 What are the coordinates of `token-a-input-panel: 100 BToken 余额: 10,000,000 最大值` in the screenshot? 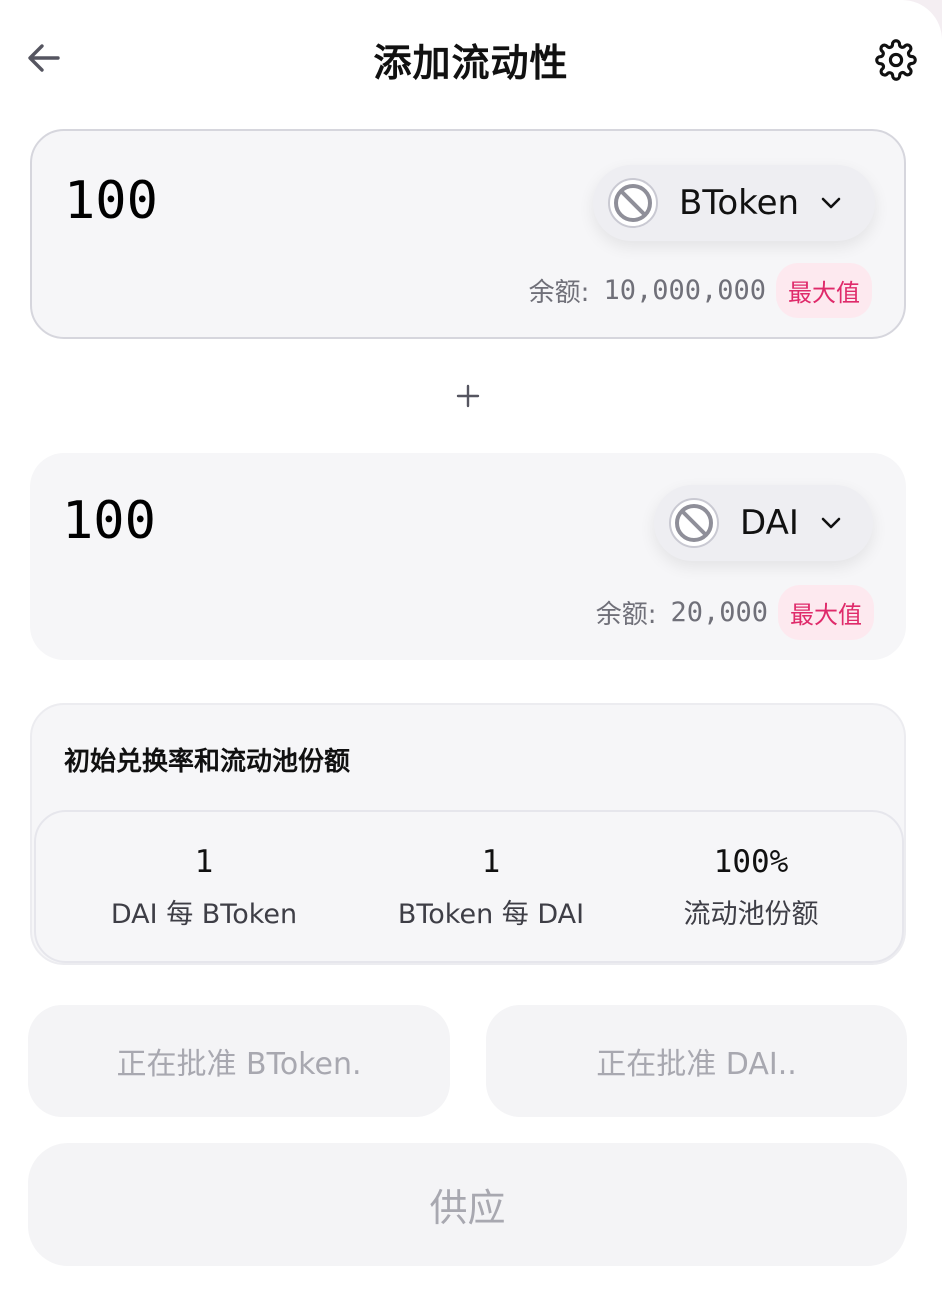 It's located at (468, 234).